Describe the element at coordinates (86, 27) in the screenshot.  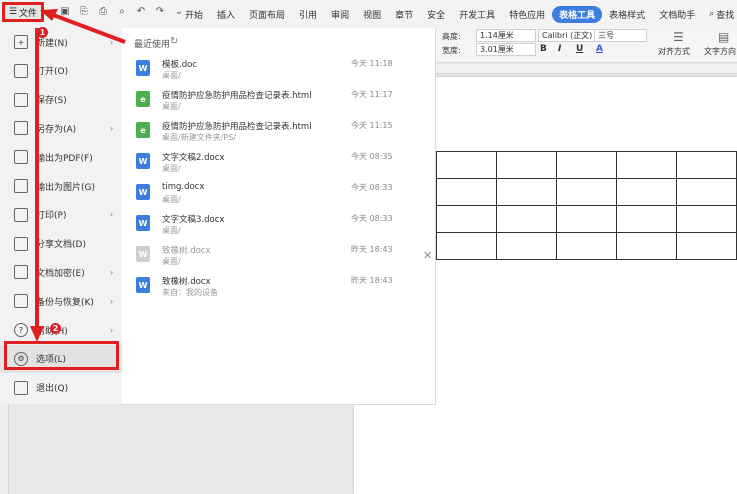
I see `arrow-to-file` at that location.